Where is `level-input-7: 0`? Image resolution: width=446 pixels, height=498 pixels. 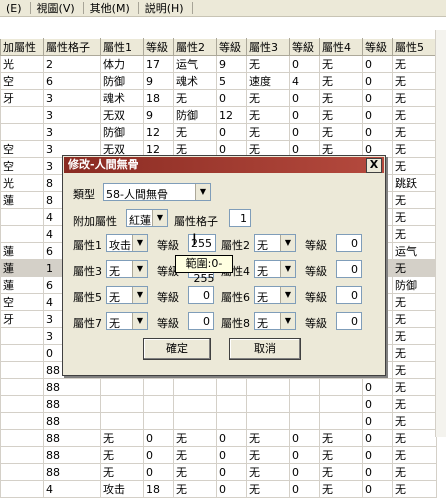 level-input-7: 0 is located at coordinates (201, 321).